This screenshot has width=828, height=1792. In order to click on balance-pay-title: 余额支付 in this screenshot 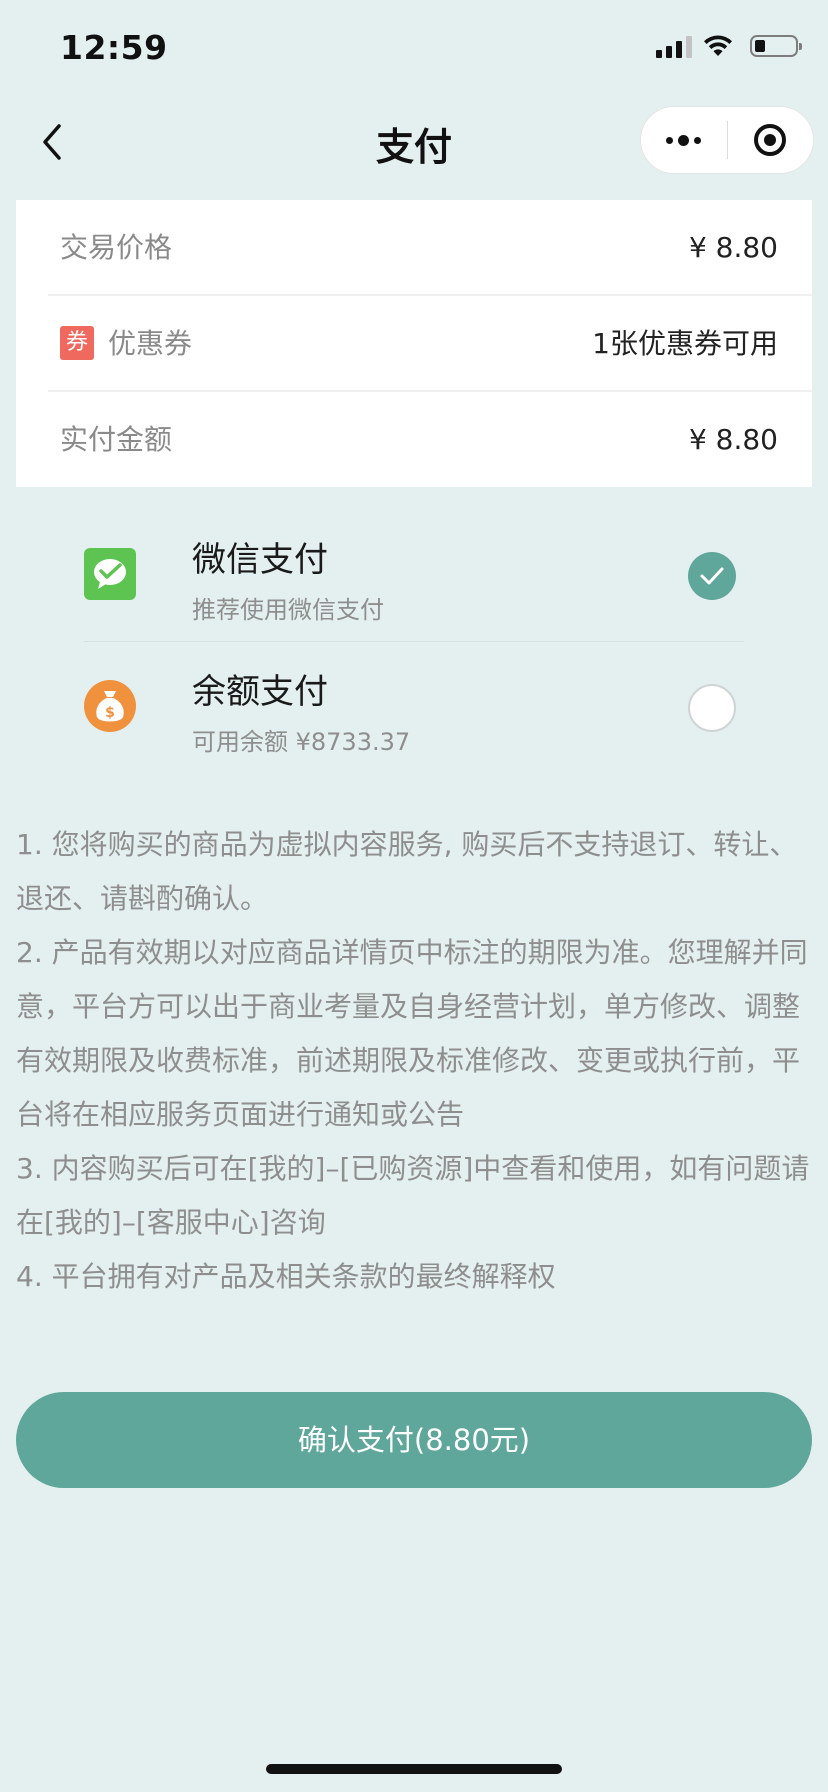, I will do `click(260, 692)`.